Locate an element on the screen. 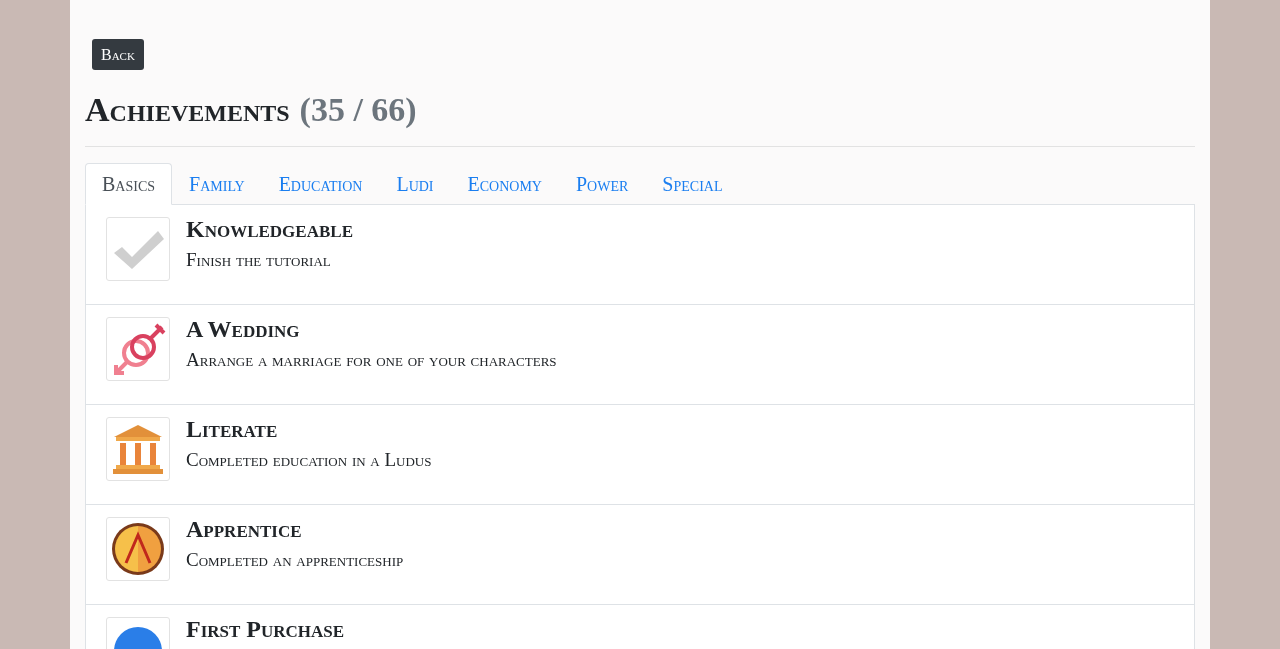  achievement-title: Literate is located at coordinates (232, 429).